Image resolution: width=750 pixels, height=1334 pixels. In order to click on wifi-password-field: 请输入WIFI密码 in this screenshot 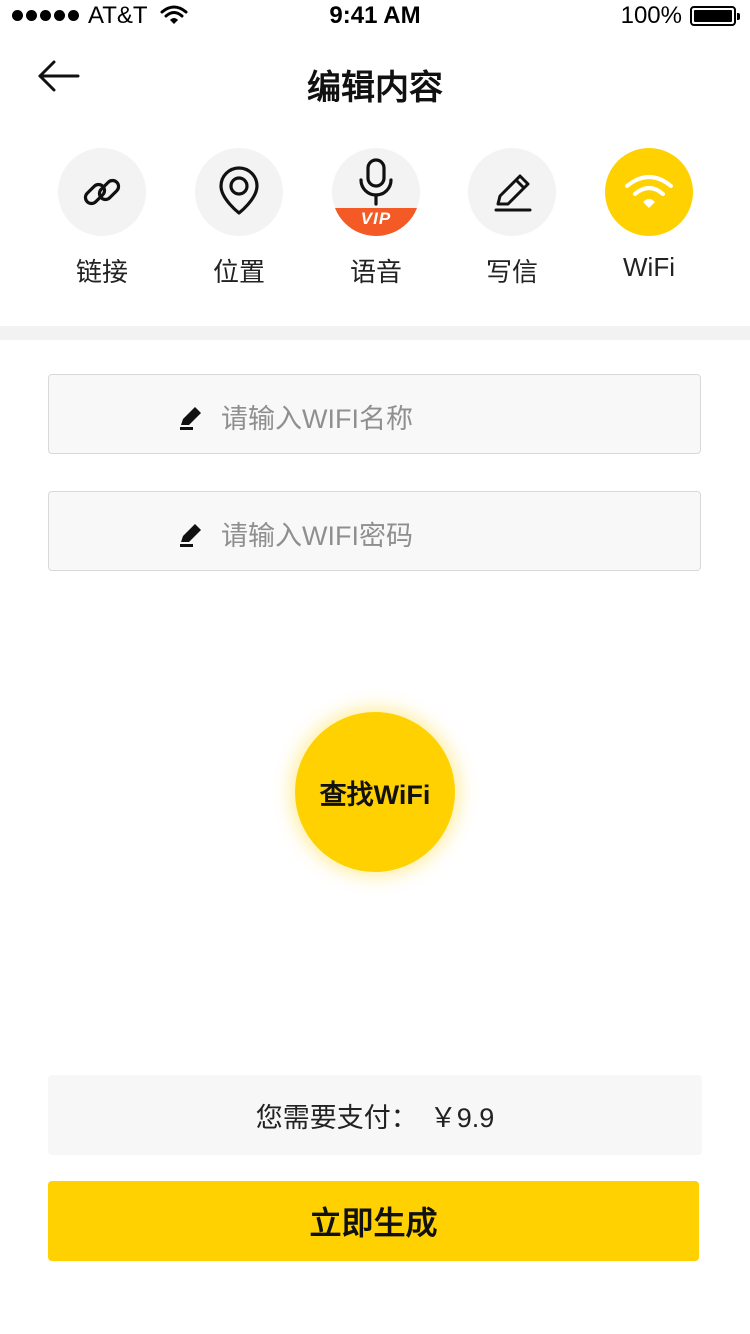, I will do `click(374, 531)`.